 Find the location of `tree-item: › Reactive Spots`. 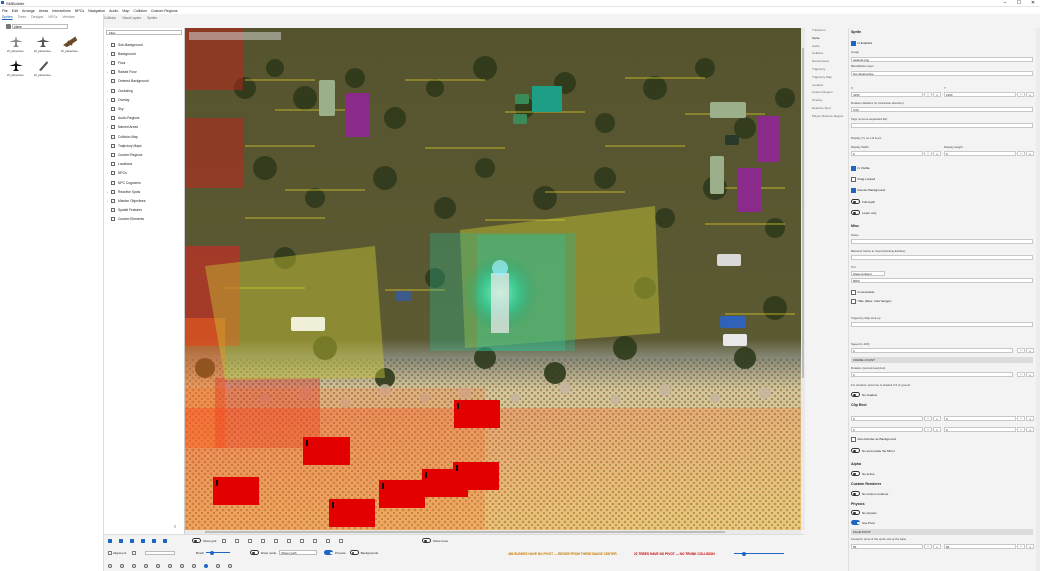

tree-item: › Reactive Spots is located at coordinates (145, 191).